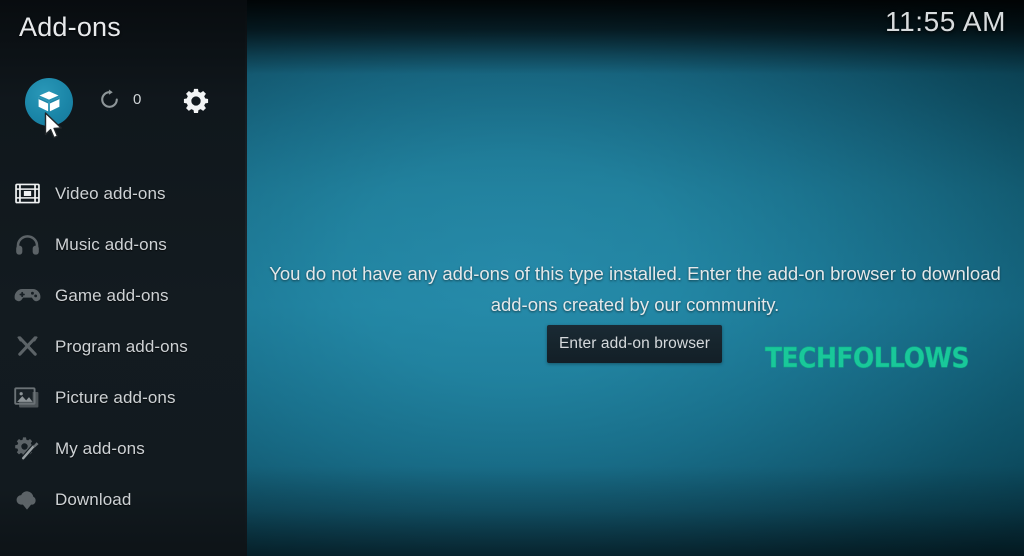  I want to click on sidebar-item-label: Download, so click(93, 499).